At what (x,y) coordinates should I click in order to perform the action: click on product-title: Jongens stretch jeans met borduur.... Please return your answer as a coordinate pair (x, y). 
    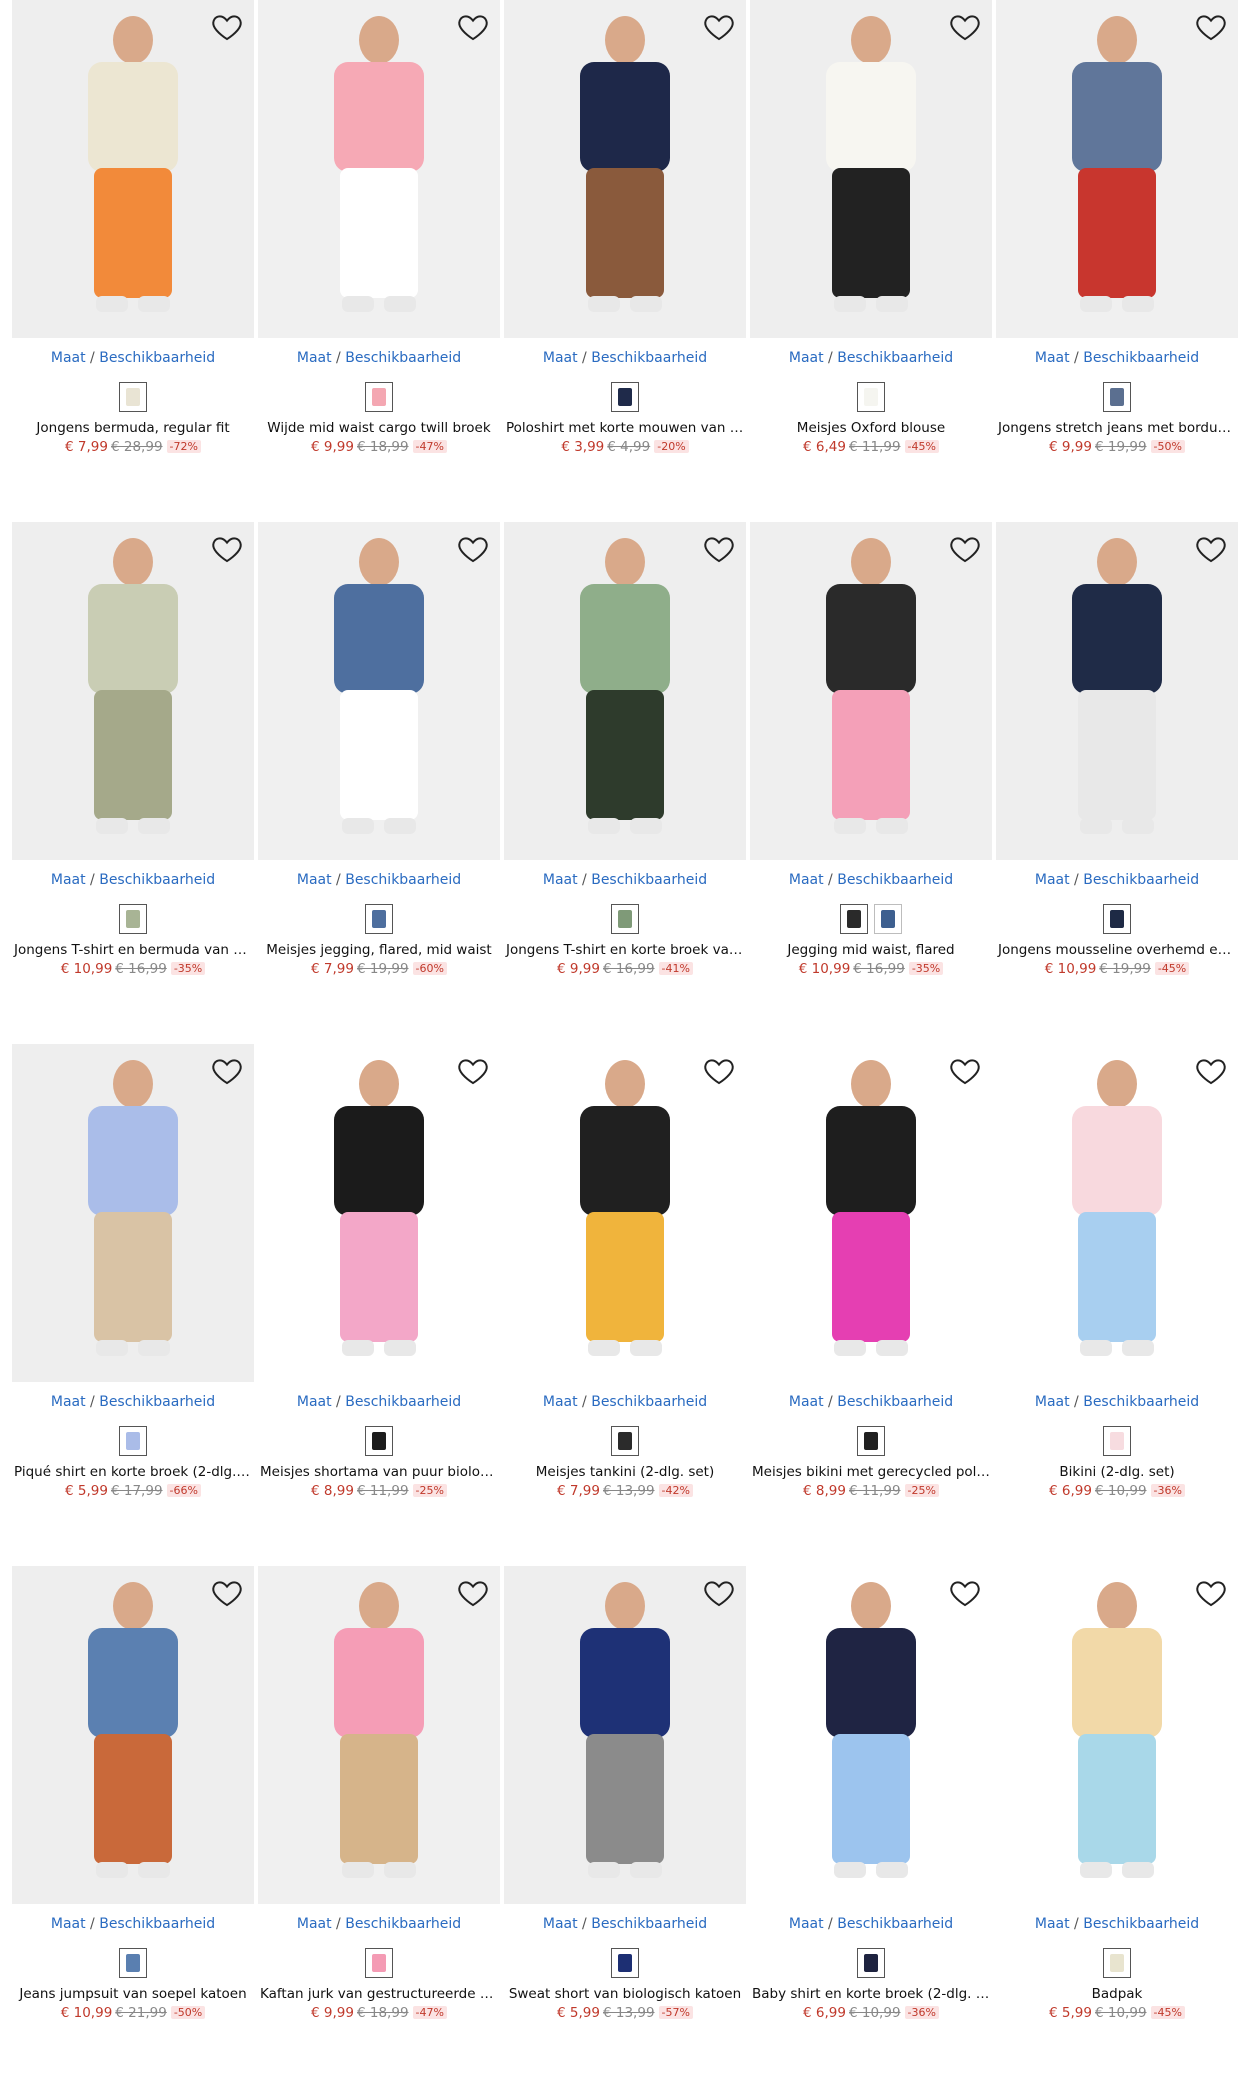
    Looking at the image, I should click on (1117, 428).